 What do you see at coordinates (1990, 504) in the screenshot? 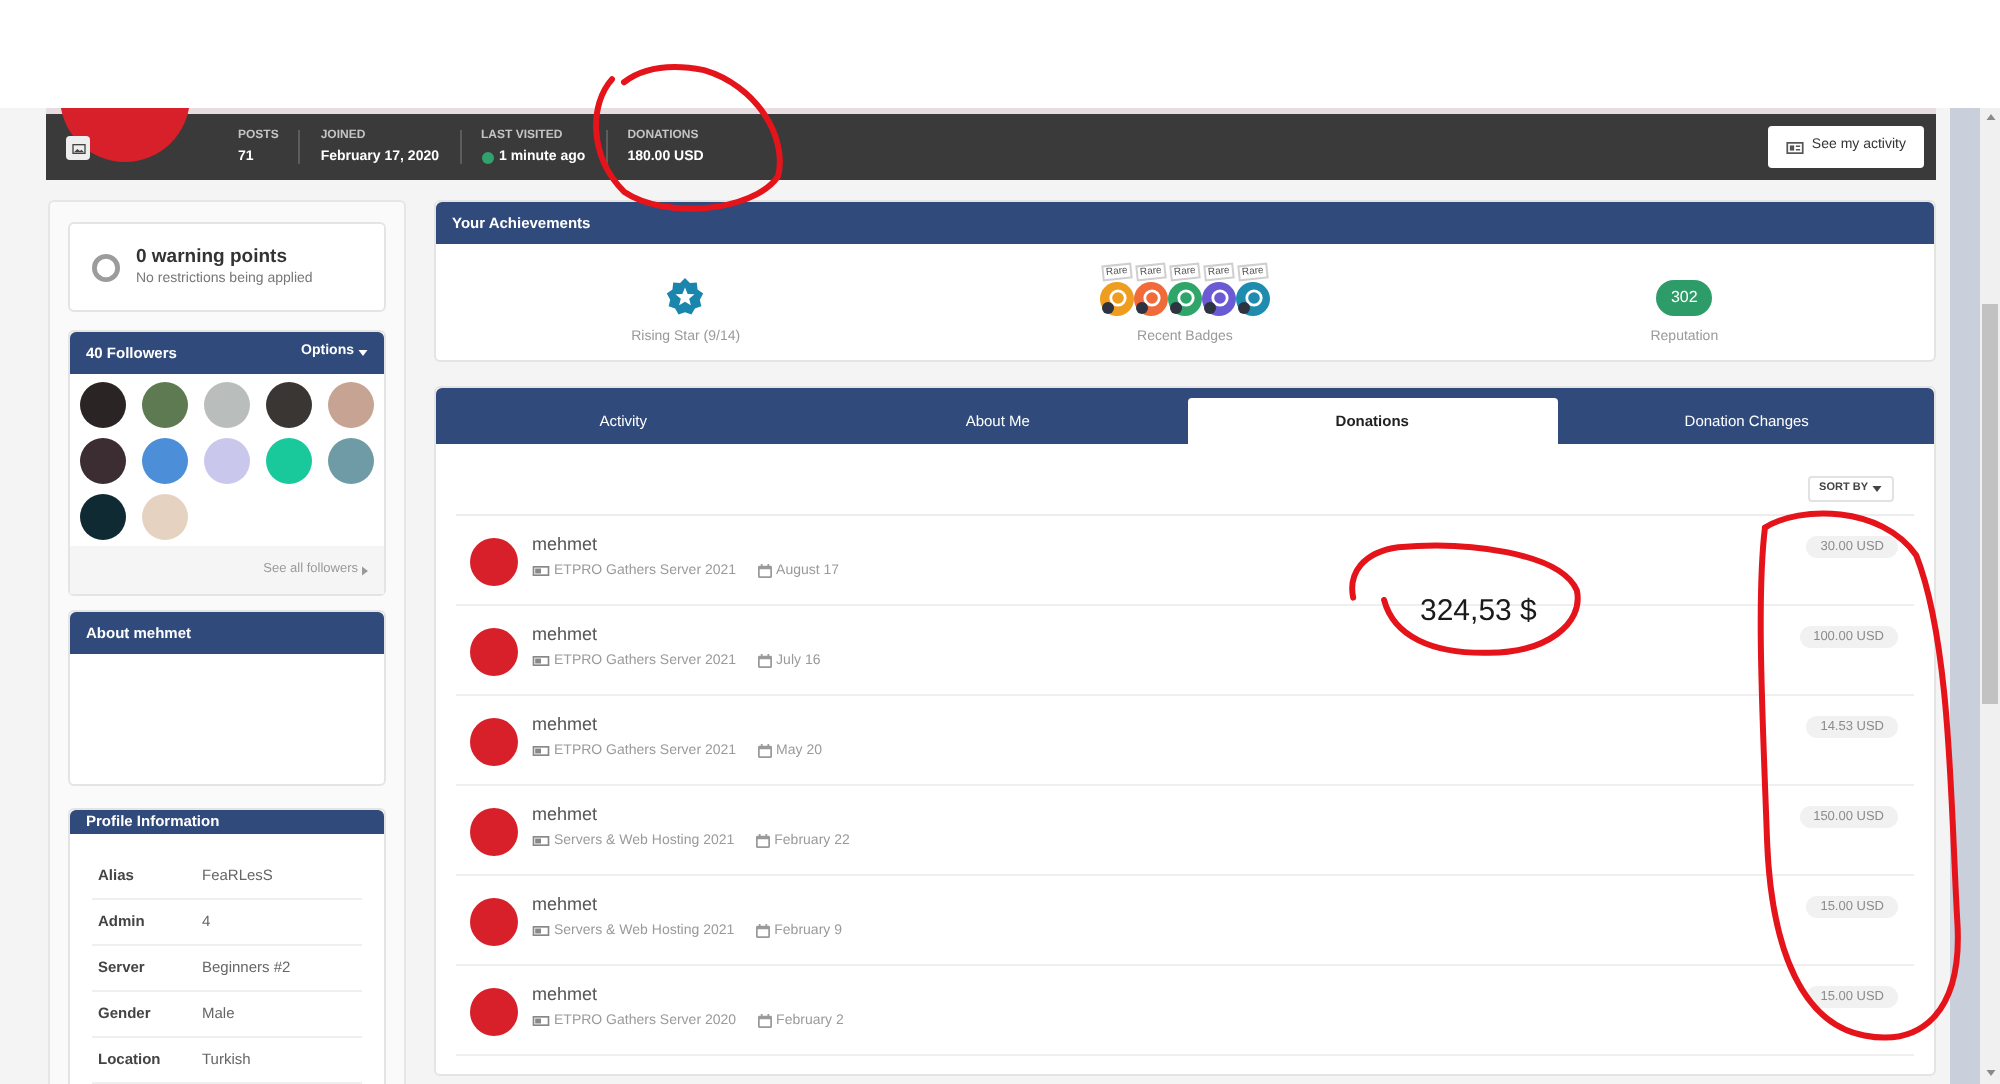
I see `scrollbar-thumb` at bounding box center [1990, 504].